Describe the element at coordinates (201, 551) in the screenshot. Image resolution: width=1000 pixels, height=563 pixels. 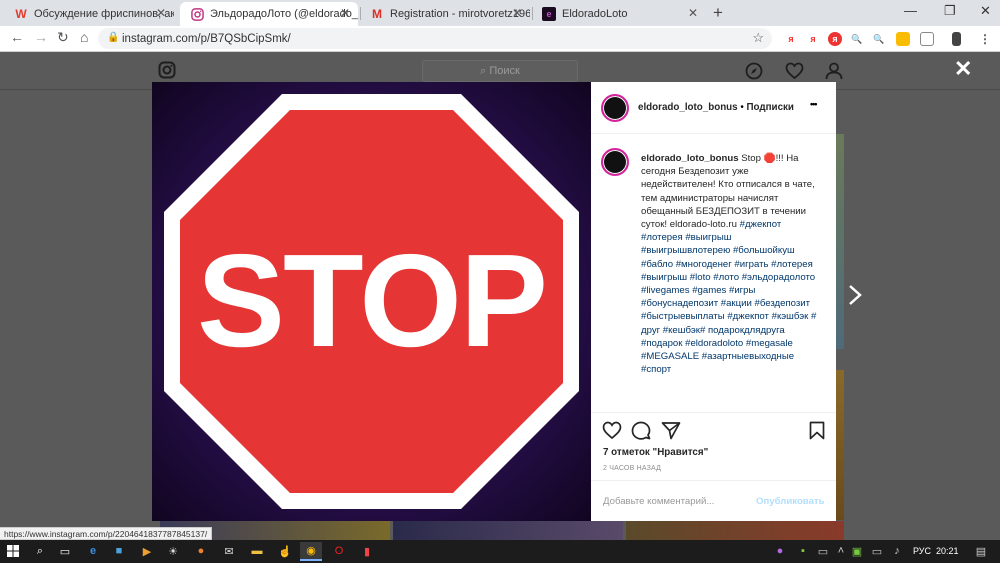
I see `firefox-icon: ●` at that location.